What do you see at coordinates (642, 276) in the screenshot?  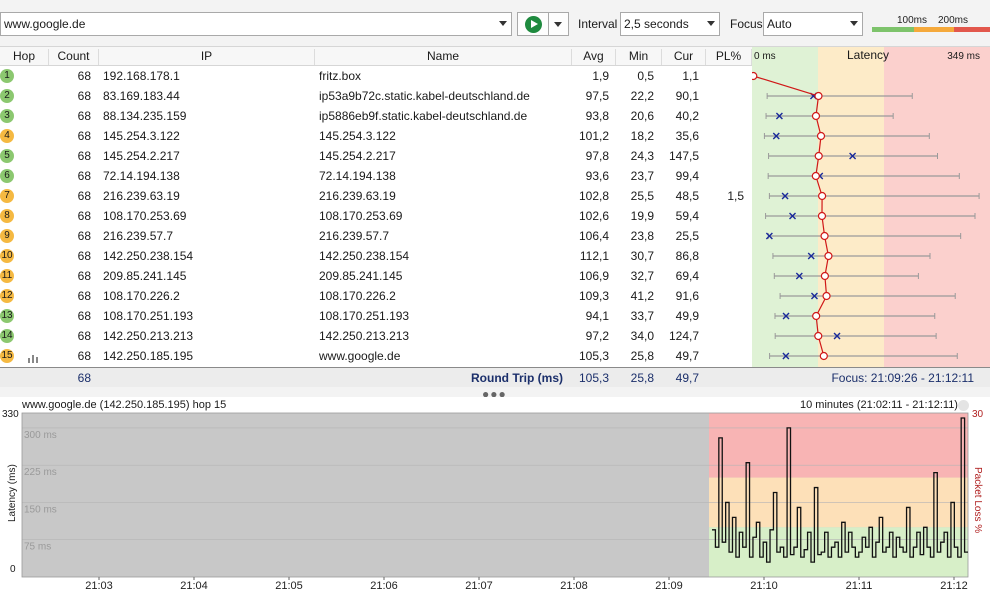 I see `cell-min: 32,7` at bounding box center [642, 276].